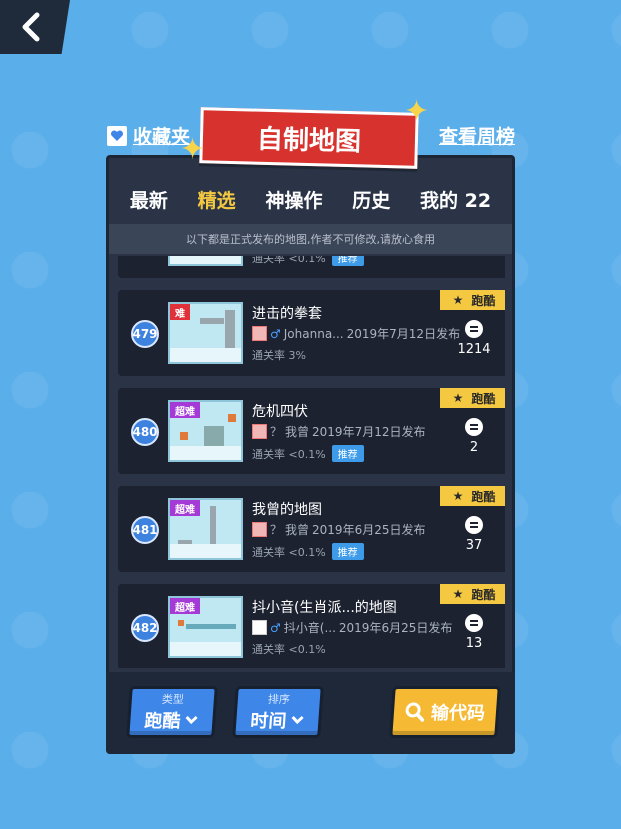  I want to click on map-title: 抖小音(生肖派...的地图, so click(324, 608).